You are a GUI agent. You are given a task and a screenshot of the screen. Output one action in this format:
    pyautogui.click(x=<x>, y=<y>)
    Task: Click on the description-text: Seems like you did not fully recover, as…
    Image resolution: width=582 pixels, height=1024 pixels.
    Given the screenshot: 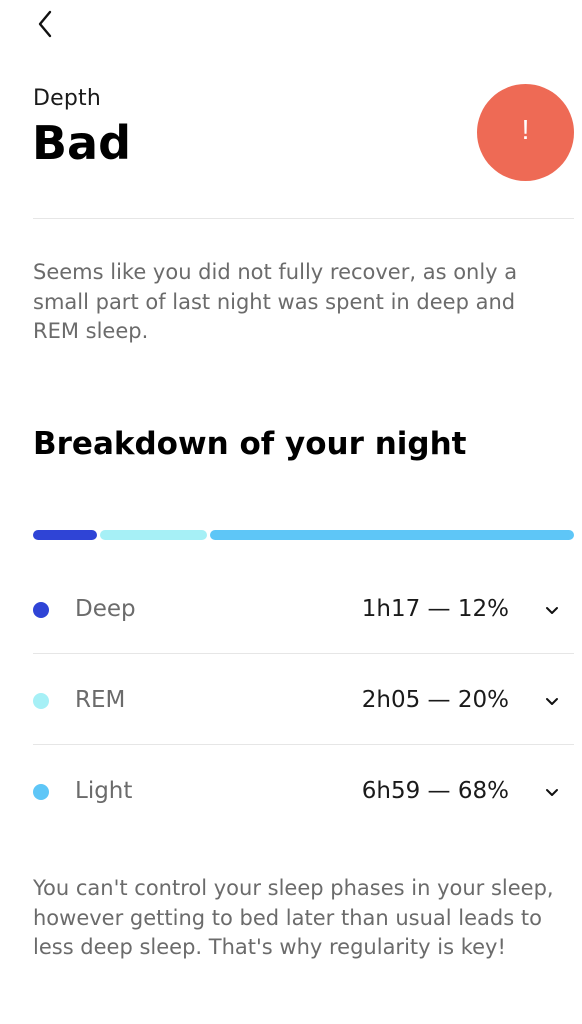 What is the action you would take?
    pyautogui.click(x=275, y=301)
    